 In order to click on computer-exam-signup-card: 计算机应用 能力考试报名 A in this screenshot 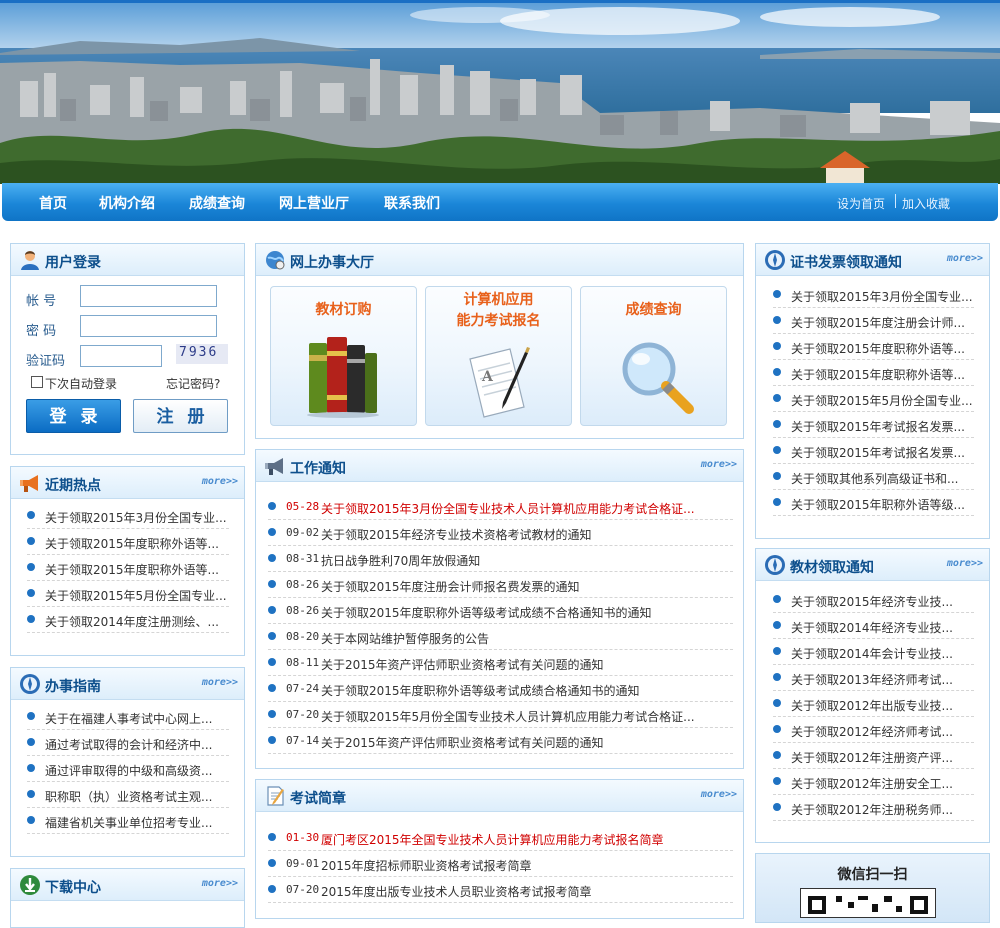, I will do `click(498, 356)`.